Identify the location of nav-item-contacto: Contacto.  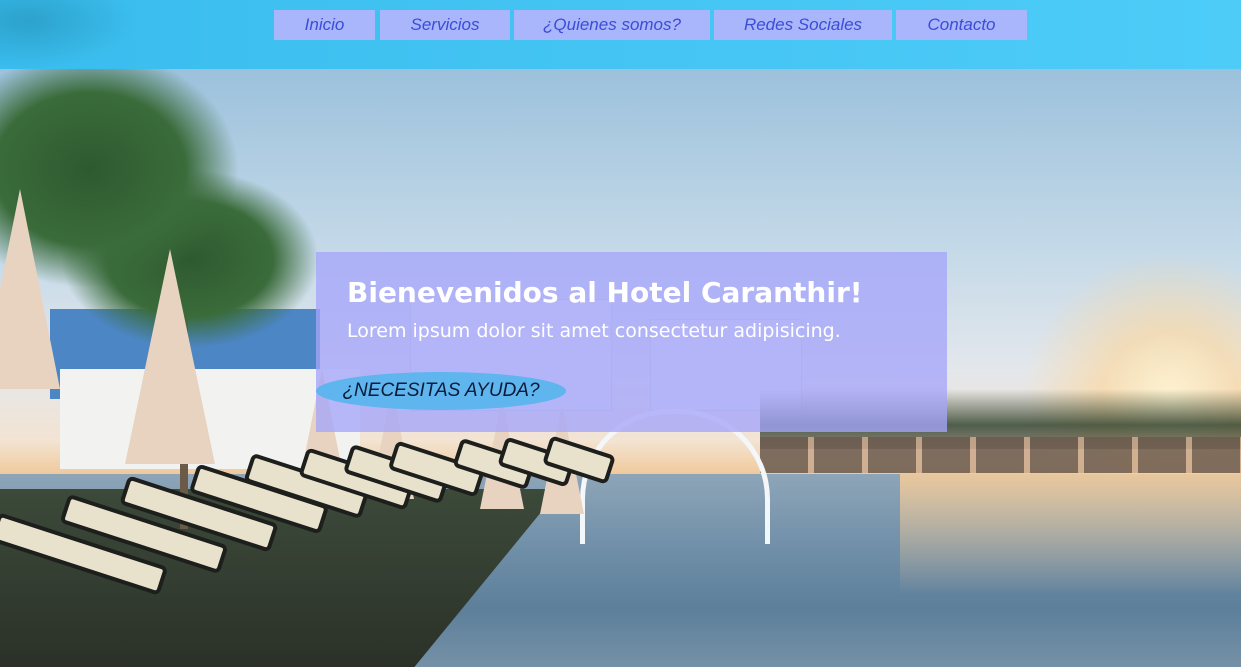
(961, 25).